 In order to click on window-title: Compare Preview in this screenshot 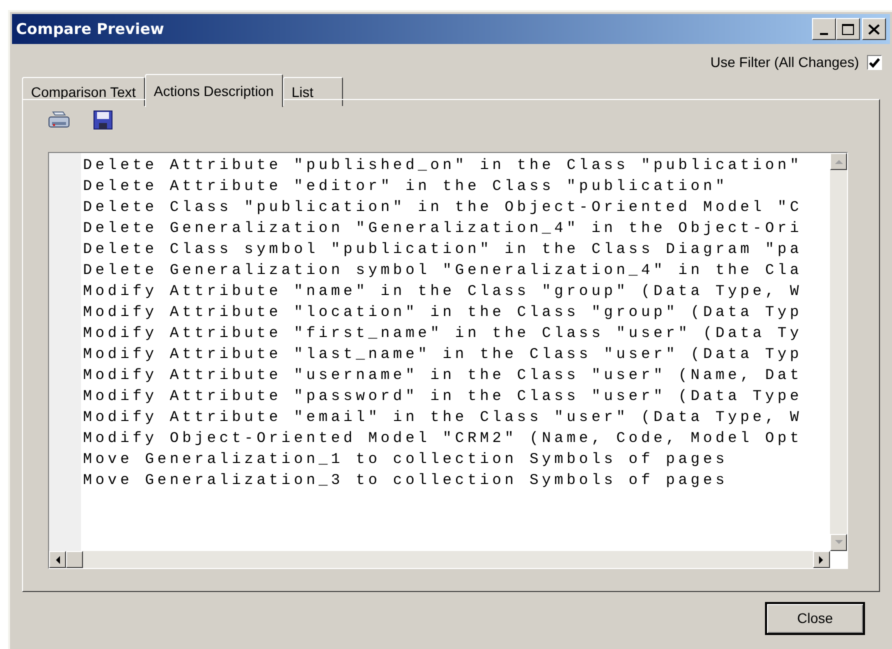, I will do `click(90, 29)`.